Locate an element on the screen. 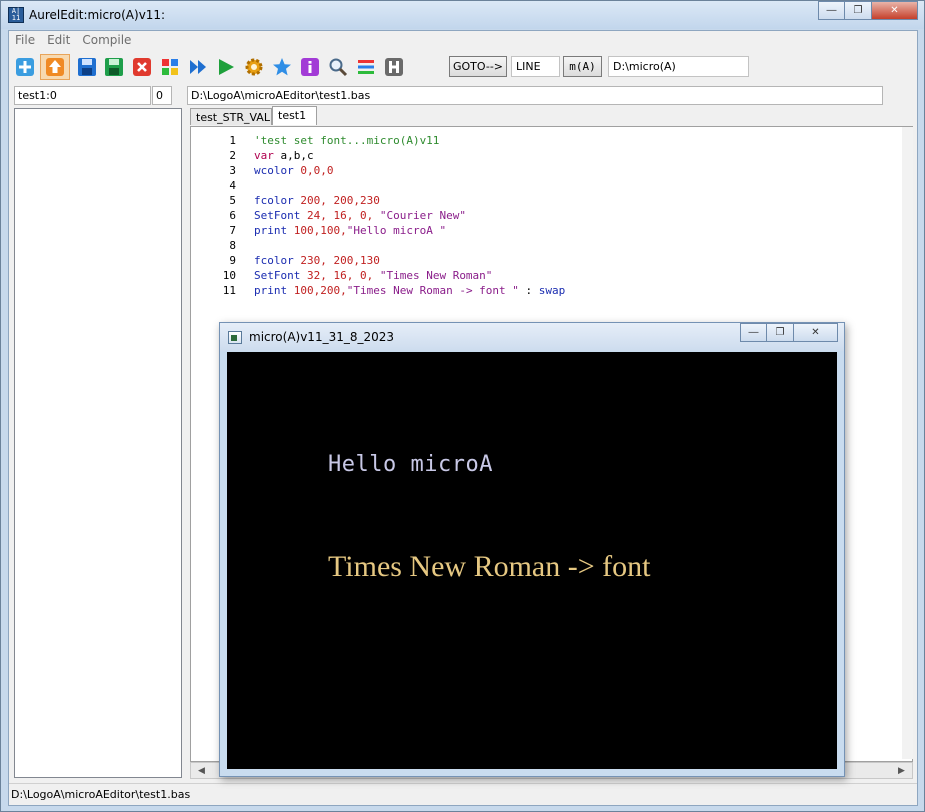  code-line: 9 fcolor 230, 200,130 is located at coordinates (378, 260).